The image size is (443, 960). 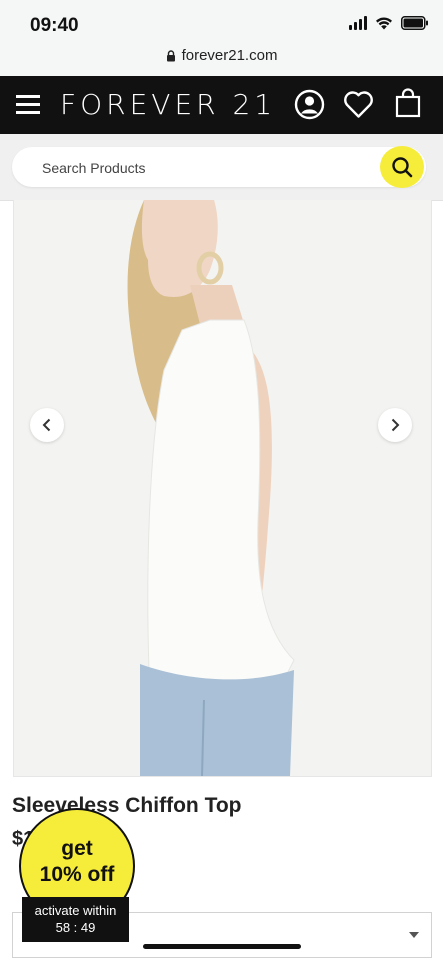 I want to click on chevron-left-icon, so click(x=46, y=425).